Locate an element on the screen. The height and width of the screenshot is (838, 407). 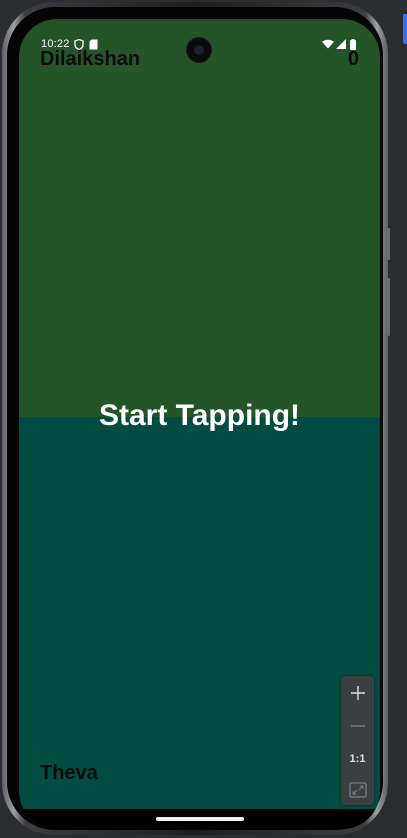
zoom-out-button is located at coordinates (357, 726).